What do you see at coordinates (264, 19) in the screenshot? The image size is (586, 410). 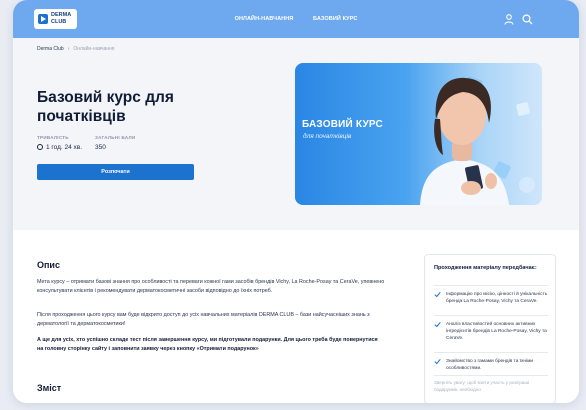 I see `nav-online-learning: ОНЛАЙН-НАВЧАННЯ` at bounding box center [264, 19].